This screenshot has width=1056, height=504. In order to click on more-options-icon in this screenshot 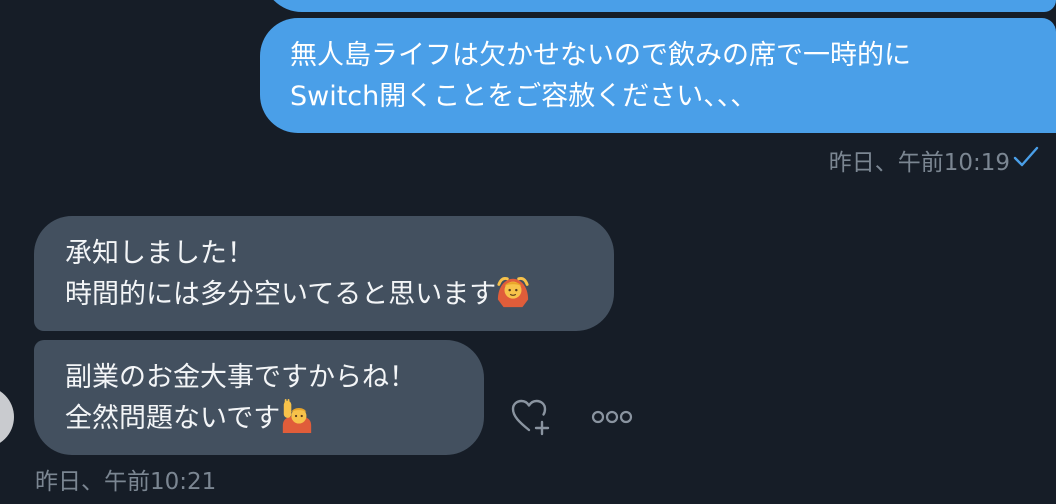, I will do `click(612, 417)`.